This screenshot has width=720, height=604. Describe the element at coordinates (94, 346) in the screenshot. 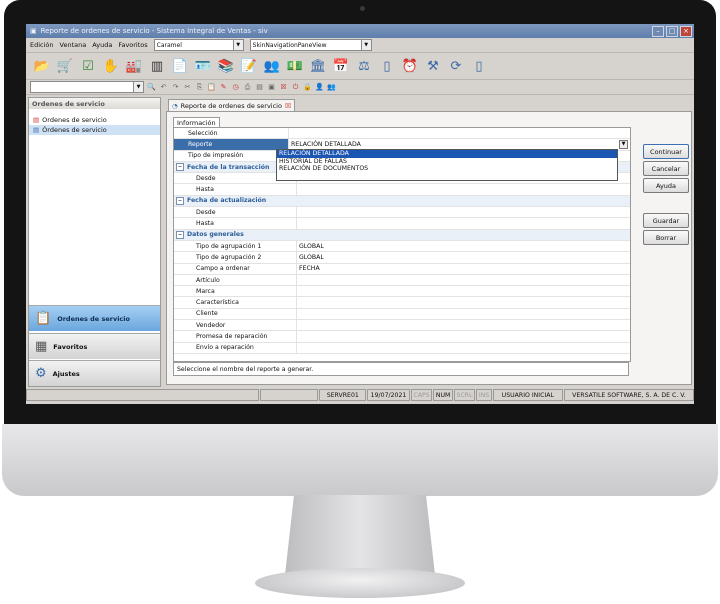

I see `nav-group-favoritos: ▦ Favoritos` at that location.